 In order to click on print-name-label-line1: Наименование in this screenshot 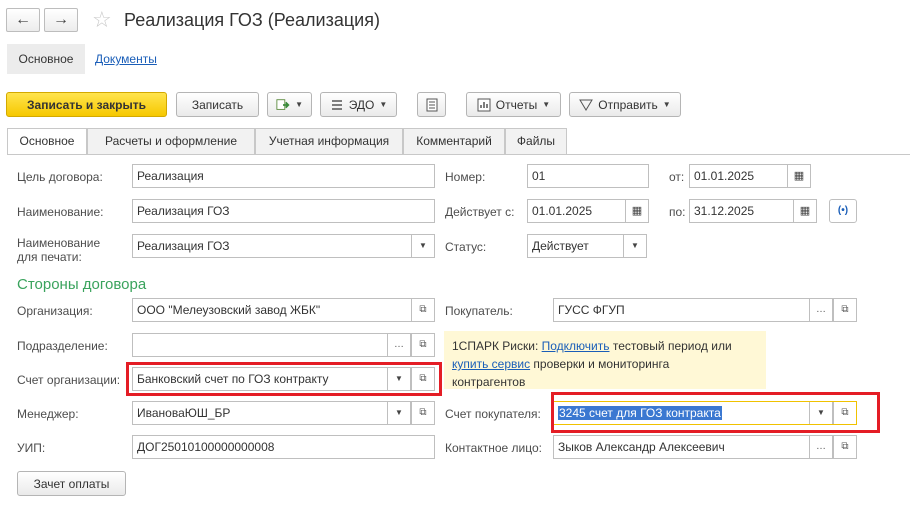, I will do `click(59, 243)`.